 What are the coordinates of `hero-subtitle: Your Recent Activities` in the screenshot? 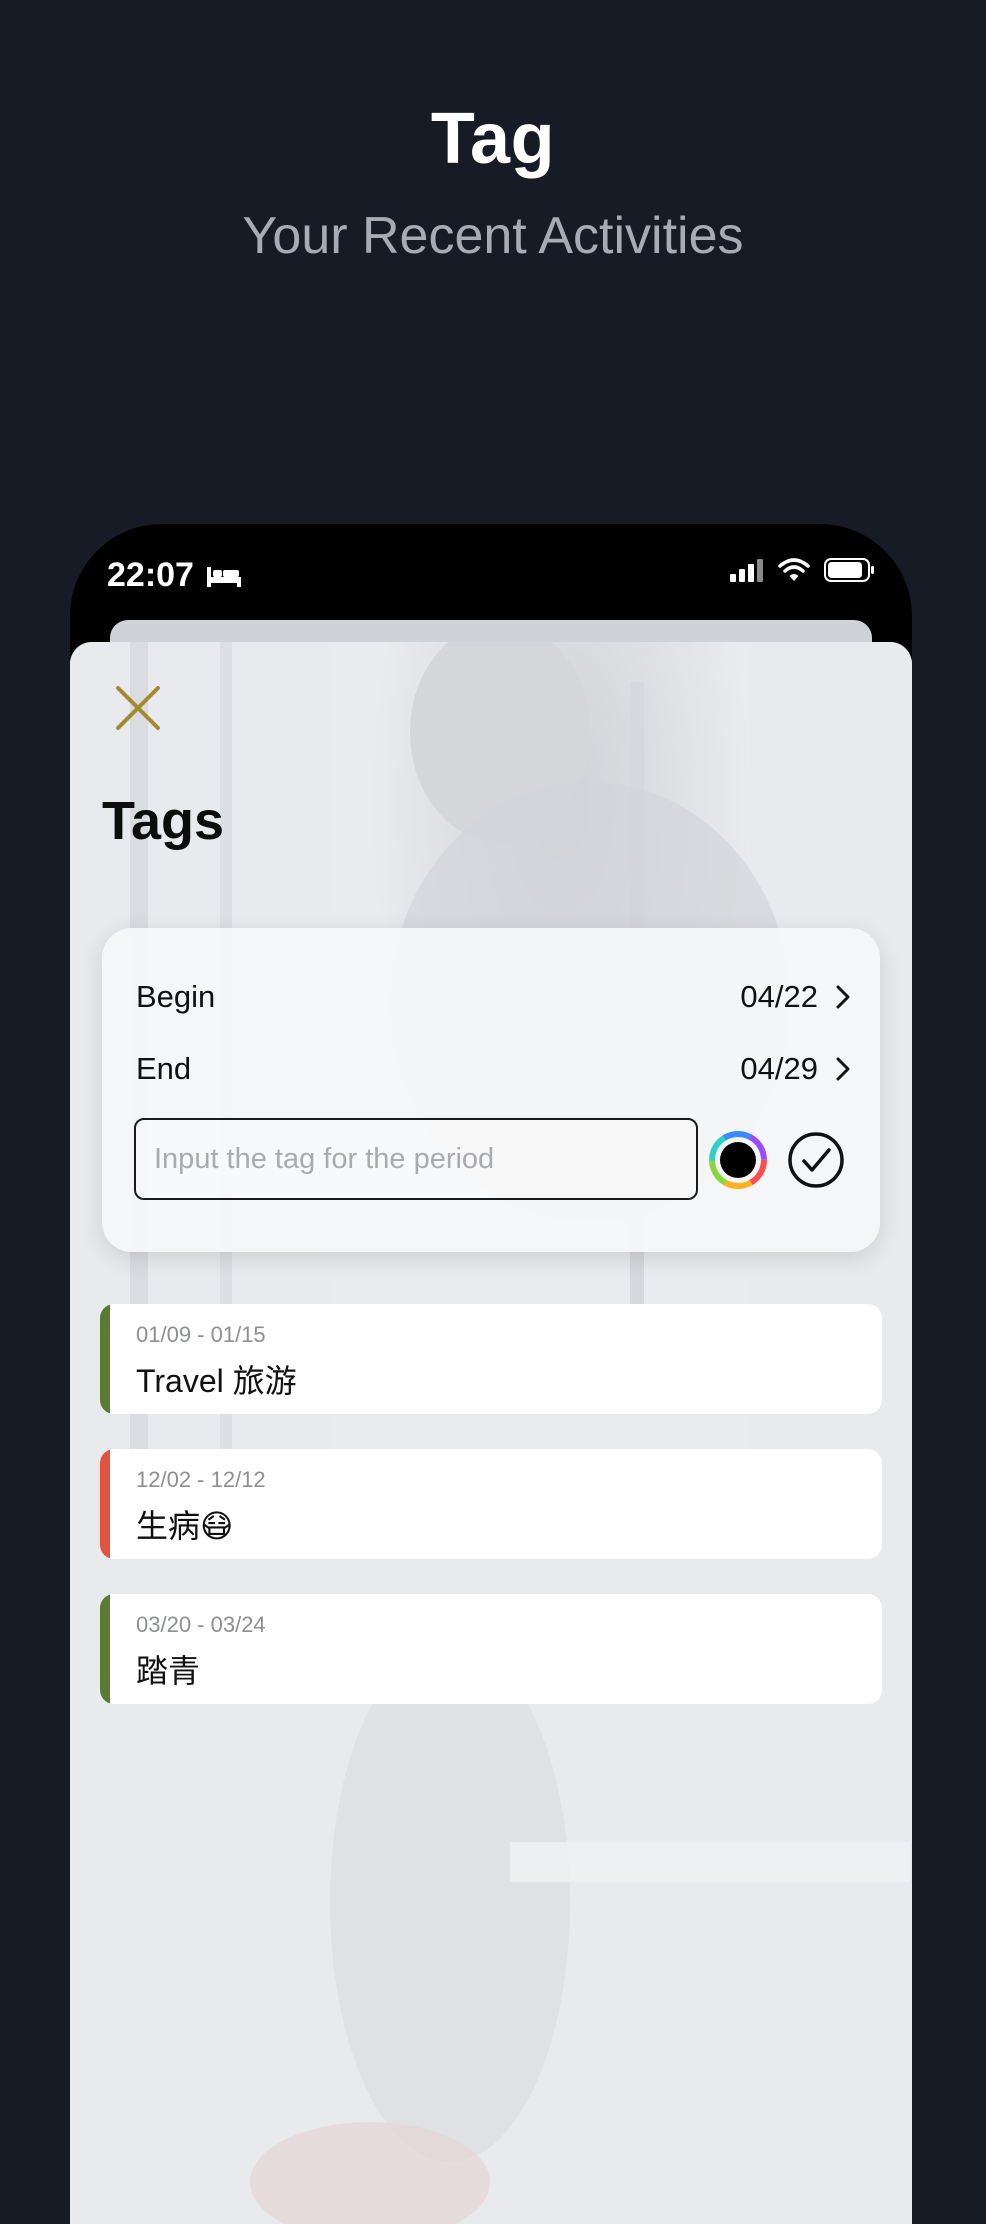 It's located at (493, 236).